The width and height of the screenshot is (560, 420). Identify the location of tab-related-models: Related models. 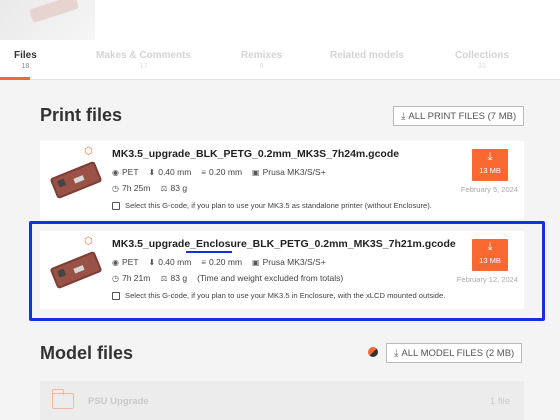
(367, 56).